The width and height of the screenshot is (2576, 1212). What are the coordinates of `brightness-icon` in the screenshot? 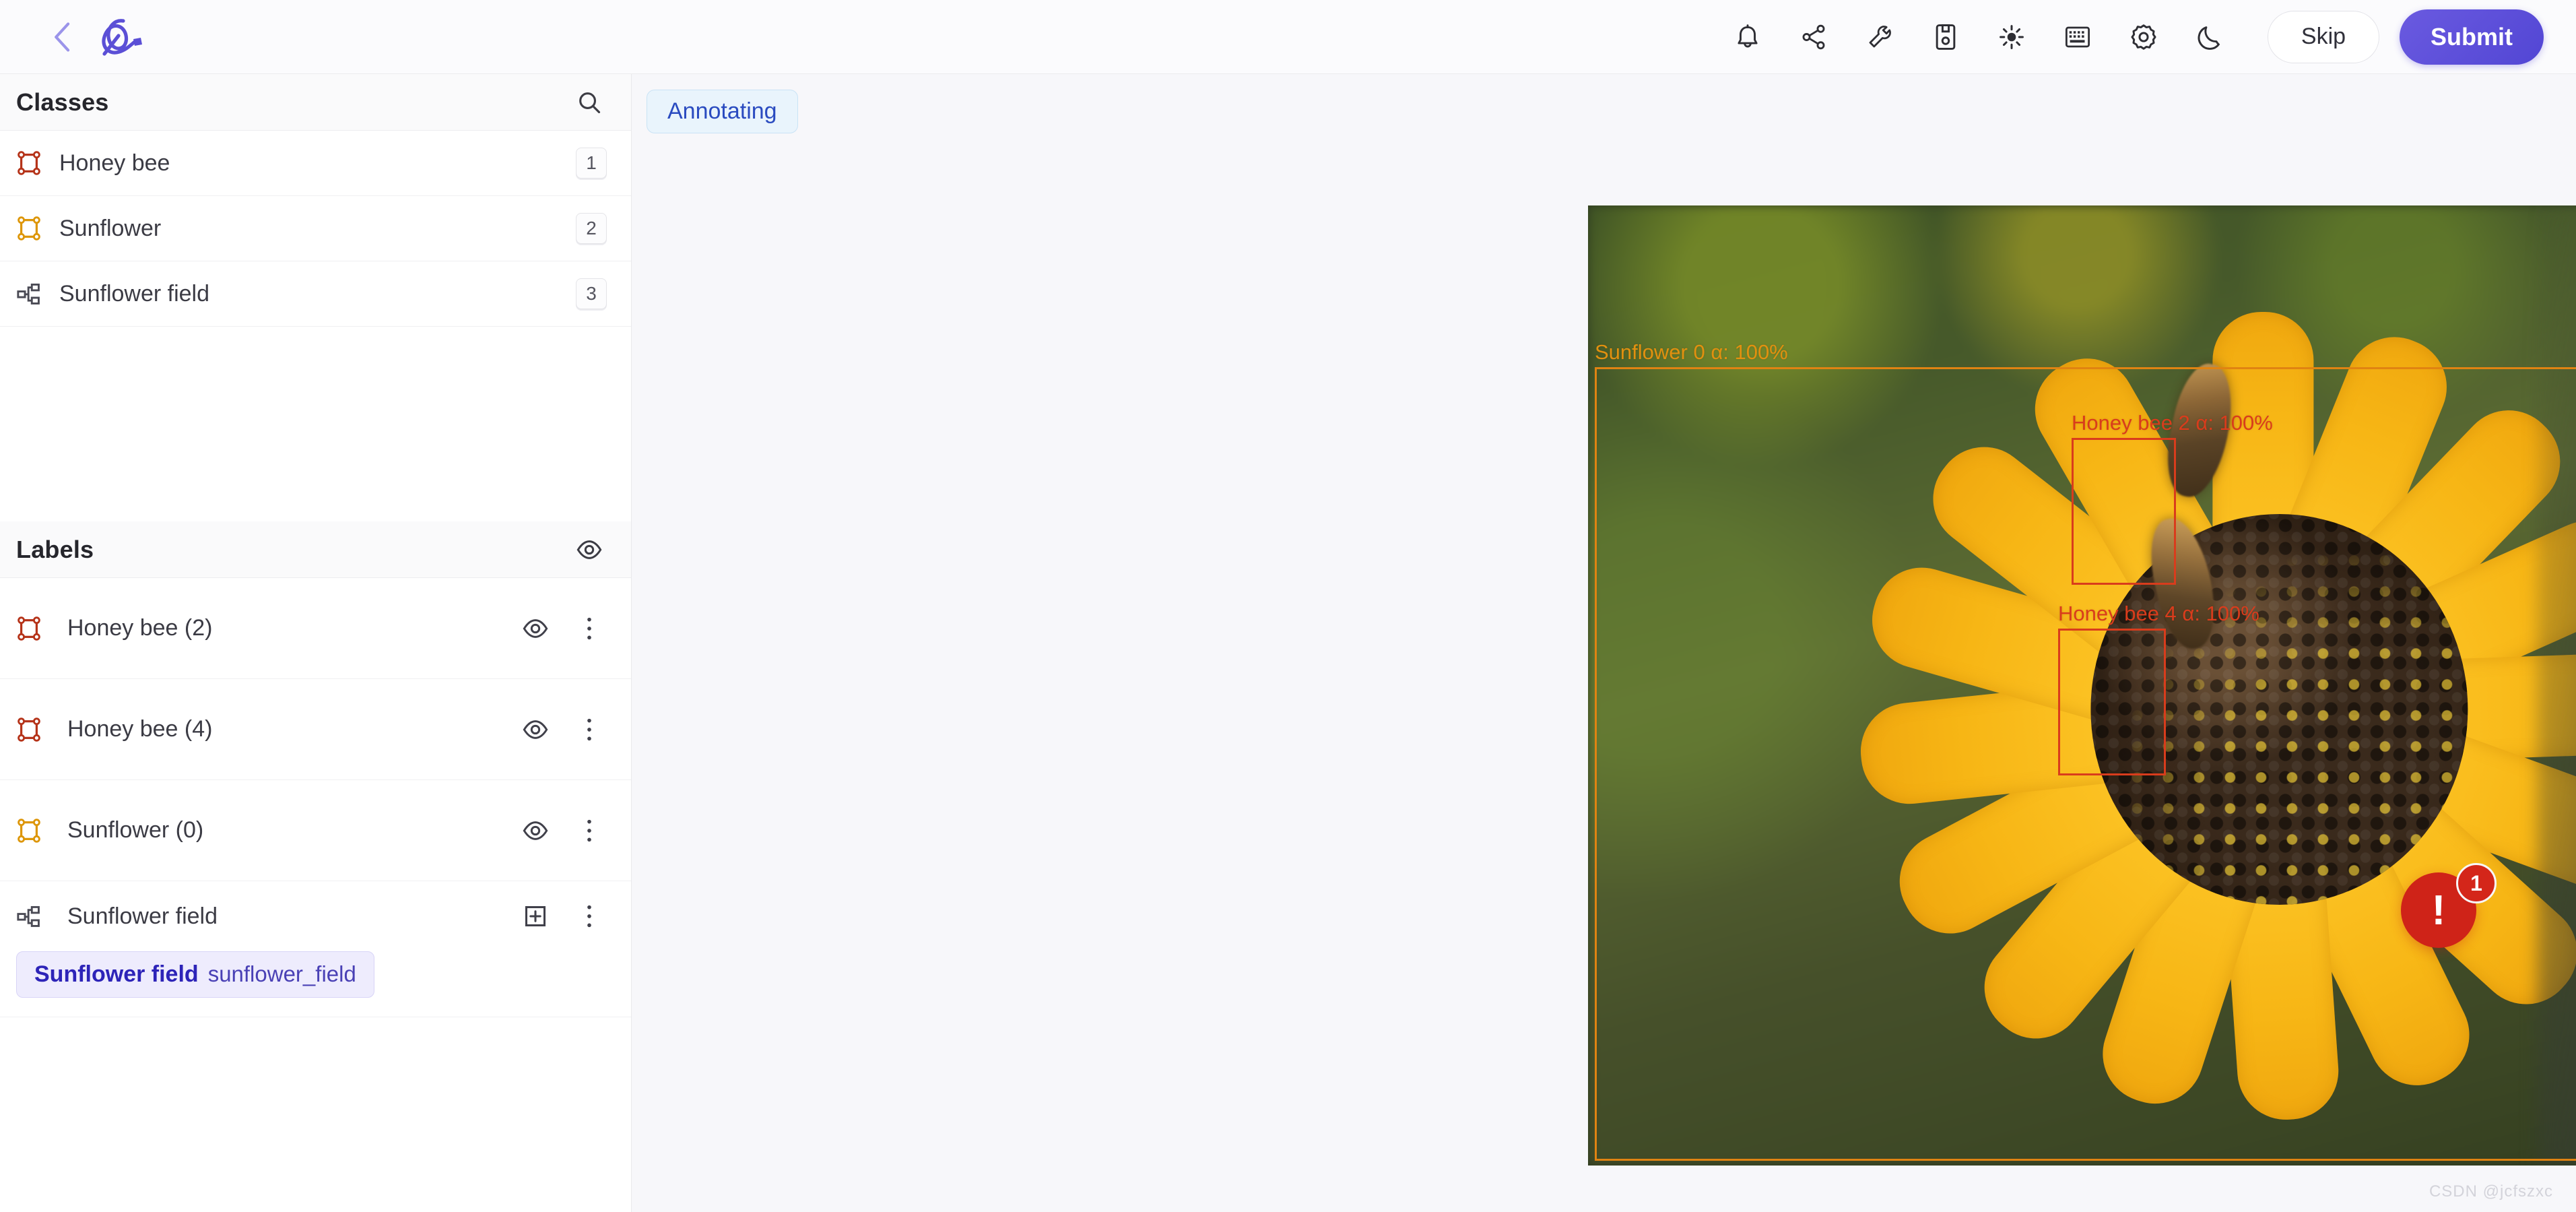 It's located at (2011, 37).